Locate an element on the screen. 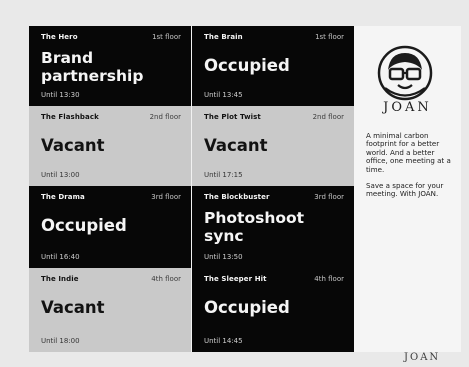 This screenshot has width=469, height=367. room-name: The Sleeper Hit is located at coordinates (235, 279).